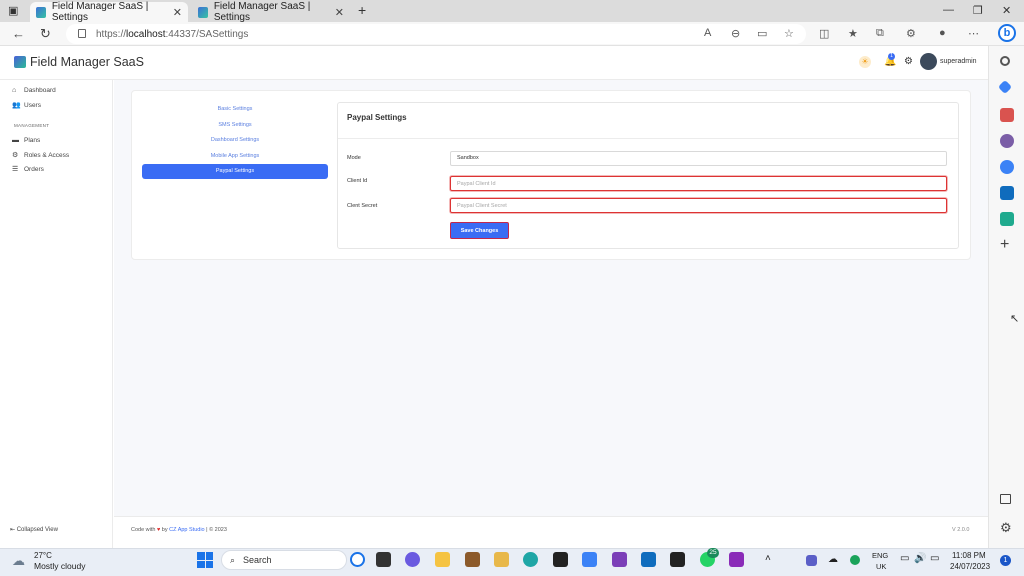  I want to click on settings-nav-mobile-app: Mobile App Settings, so click(235, 156).